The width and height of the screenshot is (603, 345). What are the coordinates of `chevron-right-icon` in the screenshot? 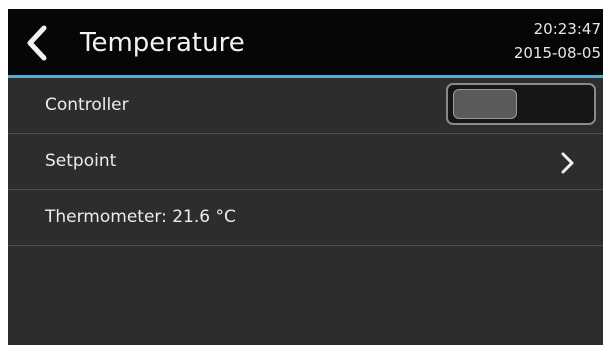 It's located at (567, 163).